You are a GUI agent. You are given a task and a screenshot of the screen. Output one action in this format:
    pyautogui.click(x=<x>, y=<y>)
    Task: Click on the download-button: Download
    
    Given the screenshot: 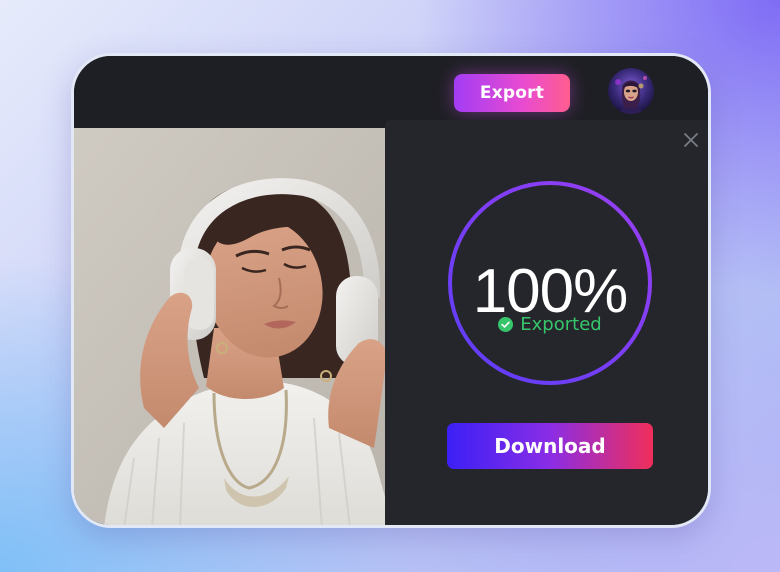 What is the action you would take?
    pyautogui.click(x=550, y=446)
    